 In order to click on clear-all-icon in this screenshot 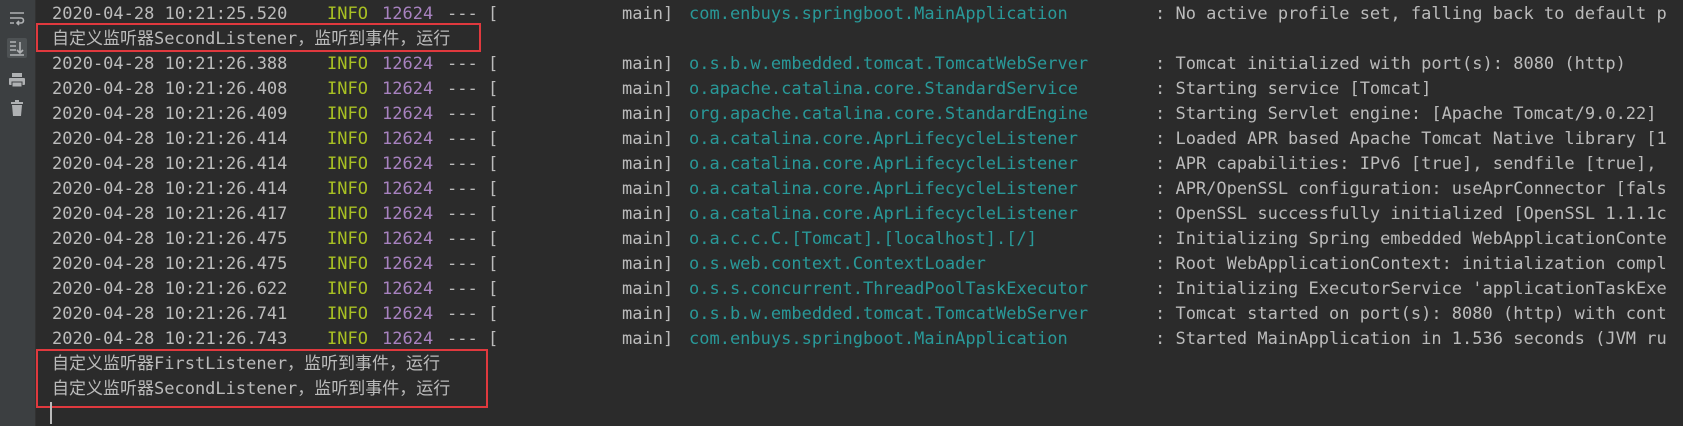, I will do `click(17, 108)`.